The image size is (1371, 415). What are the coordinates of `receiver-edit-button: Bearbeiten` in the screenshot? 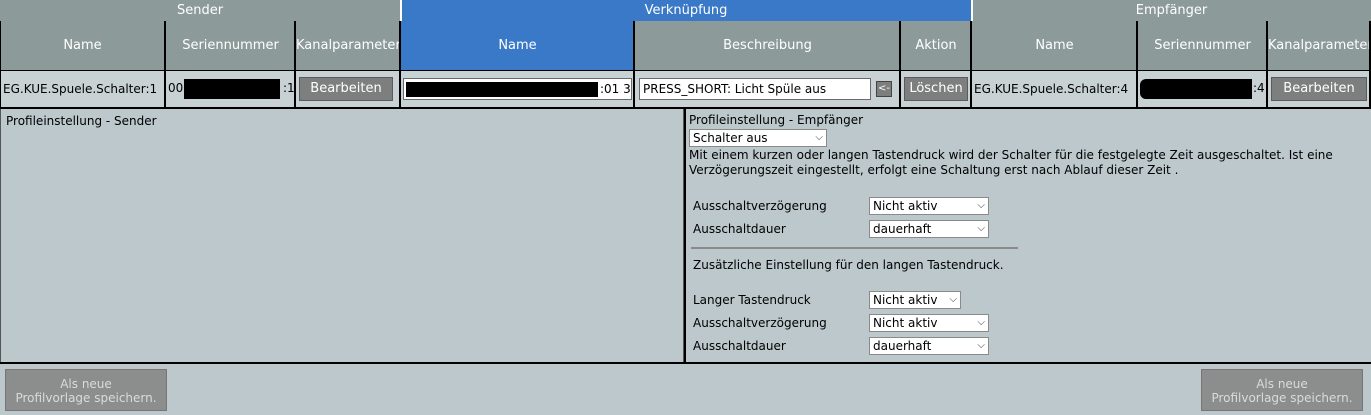 It's located at (1319, 89).